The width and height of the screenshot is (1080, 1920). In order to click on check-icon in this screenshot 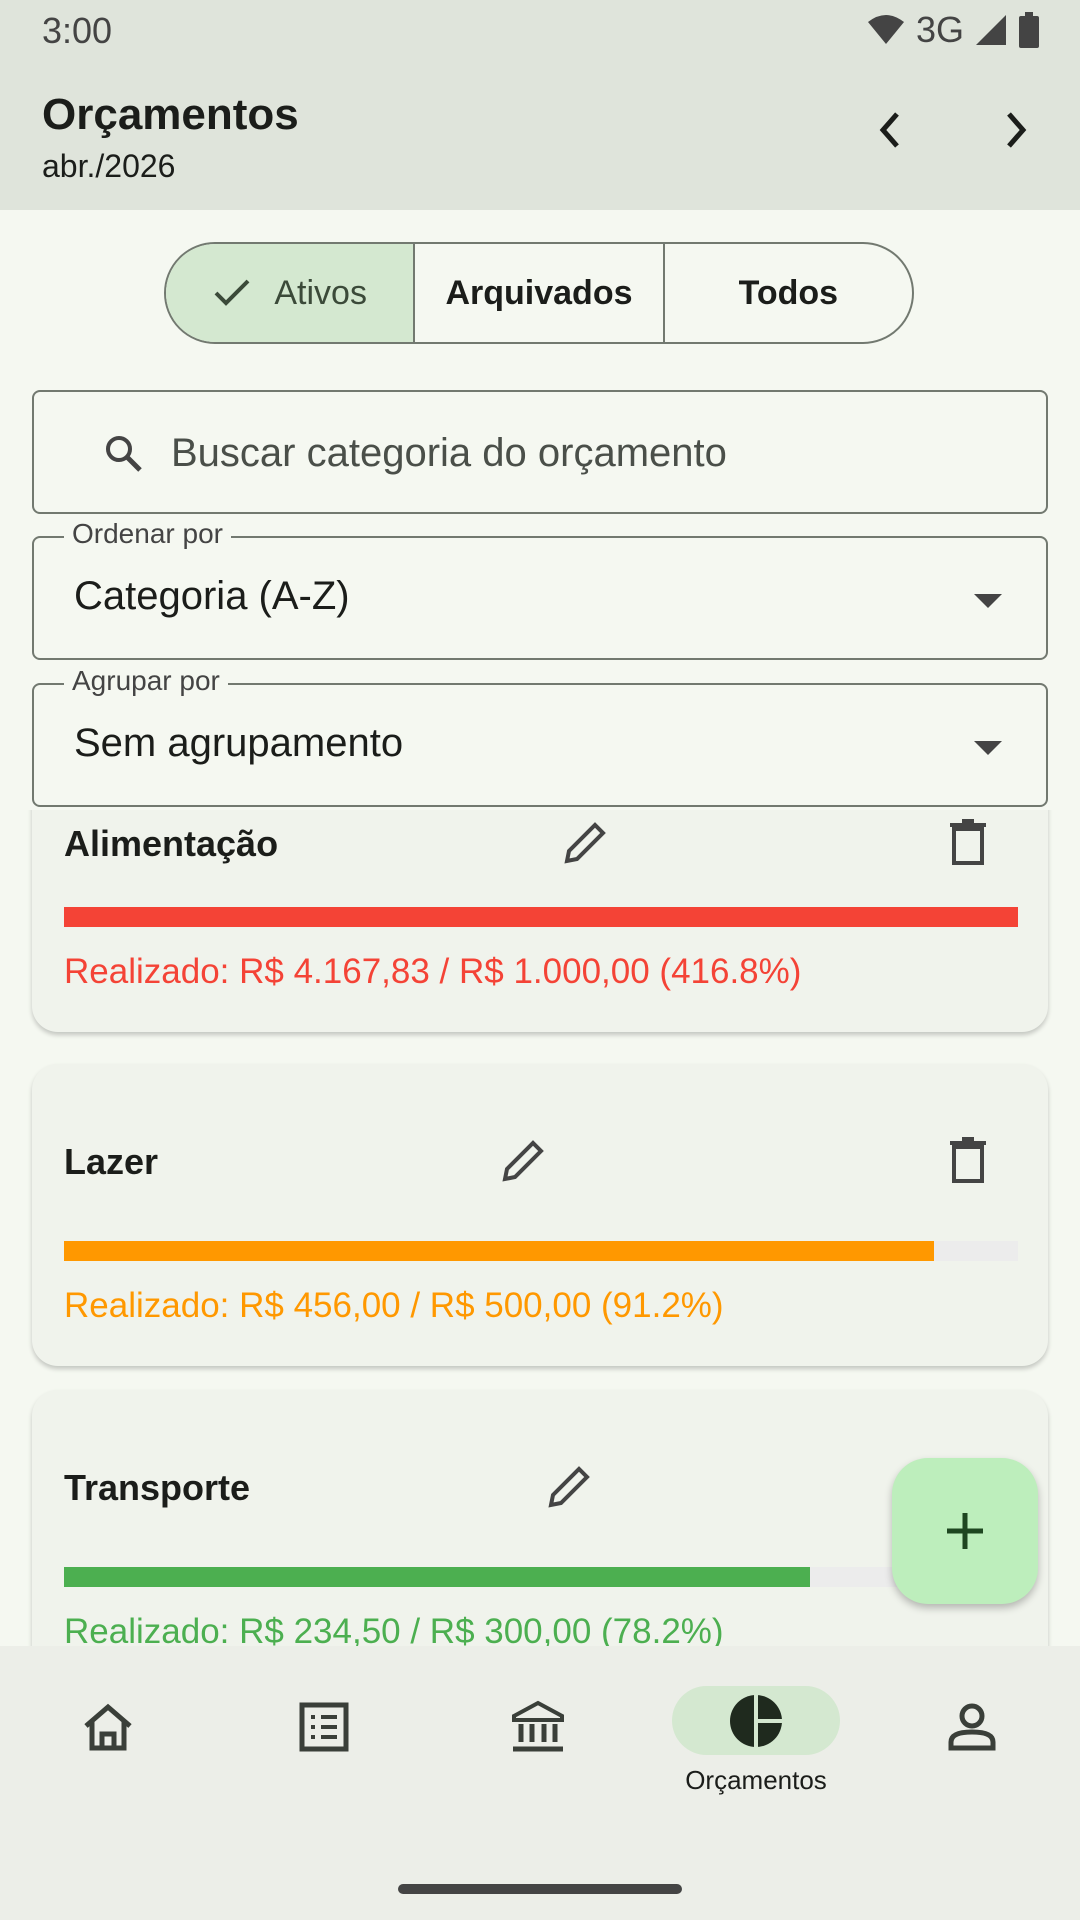, I will do `click(232, 292)`.